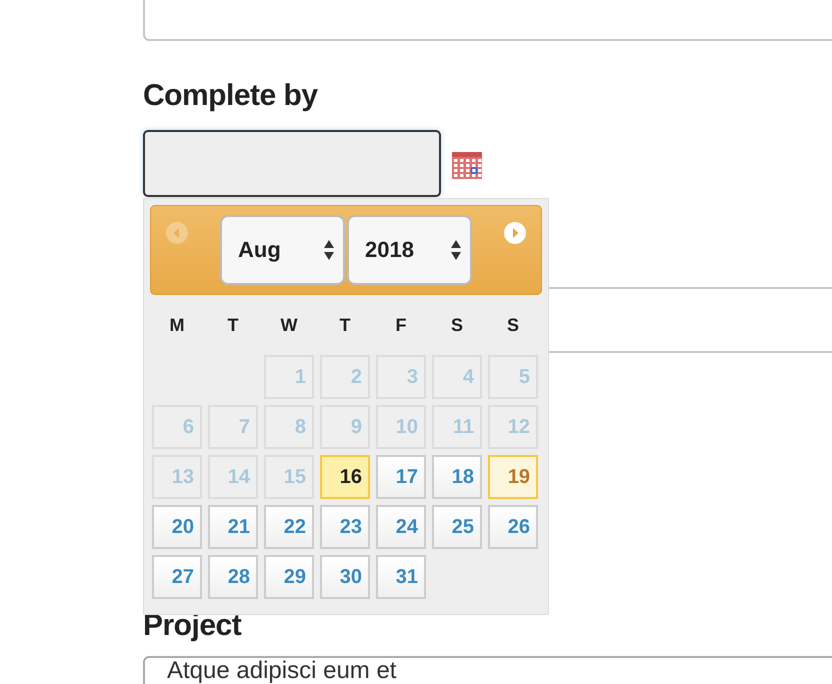 This screenshot has width=832, height=684. I want to click on day-cell: 11, so click(457, 427).